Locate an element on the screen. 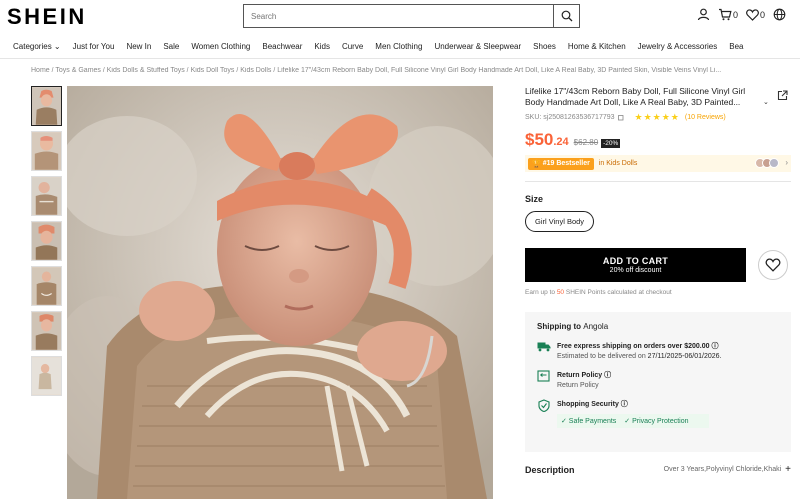 Image resolution: width=800 pixels, height=499 pixels. bestseller-badge: 🏆 #19 Bestseller is located at coordinates (561, 163).